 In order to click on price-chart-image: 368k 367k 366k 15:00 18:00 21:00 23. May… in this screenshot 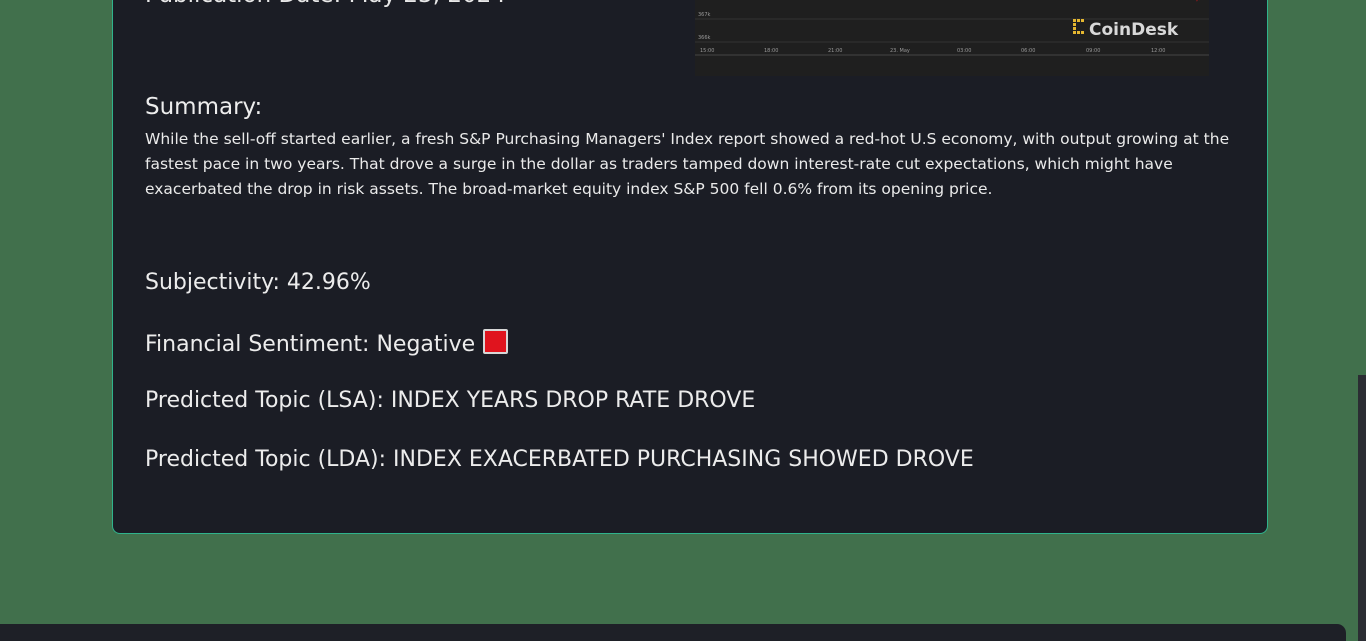, I will do `click(952, 38)`.